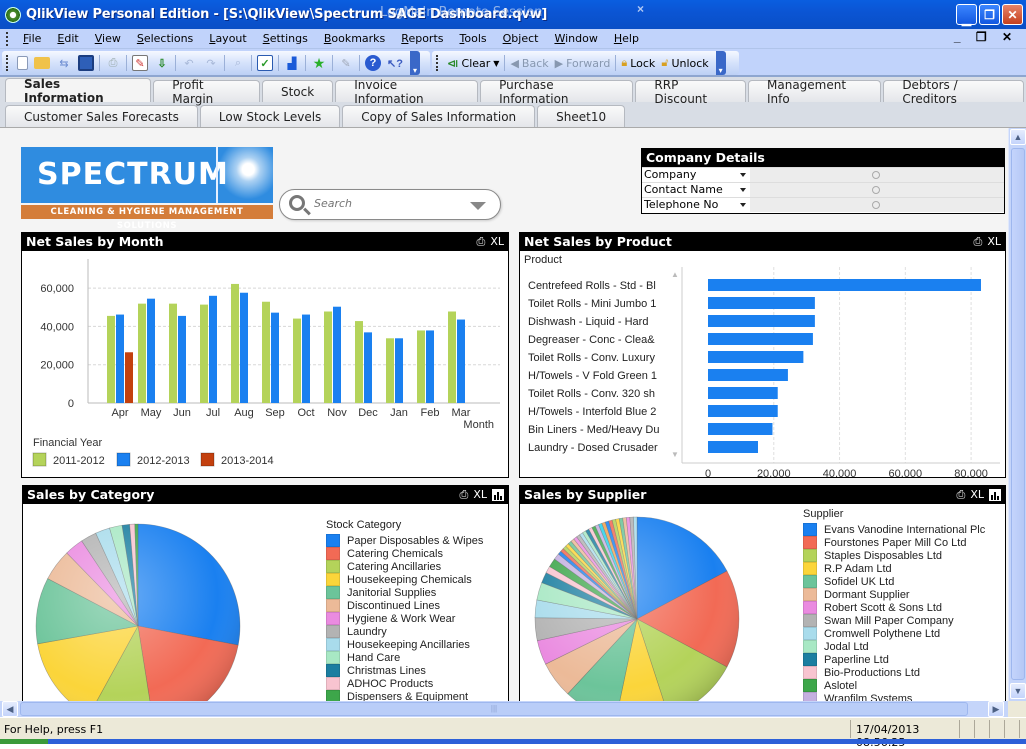 The width and height of the screenshot is (1026, 749). What do you see at coordinates (292, 63) in the screenshot?
I see `chart-wizard-icon: ▟` at bounding box center [292, 63].